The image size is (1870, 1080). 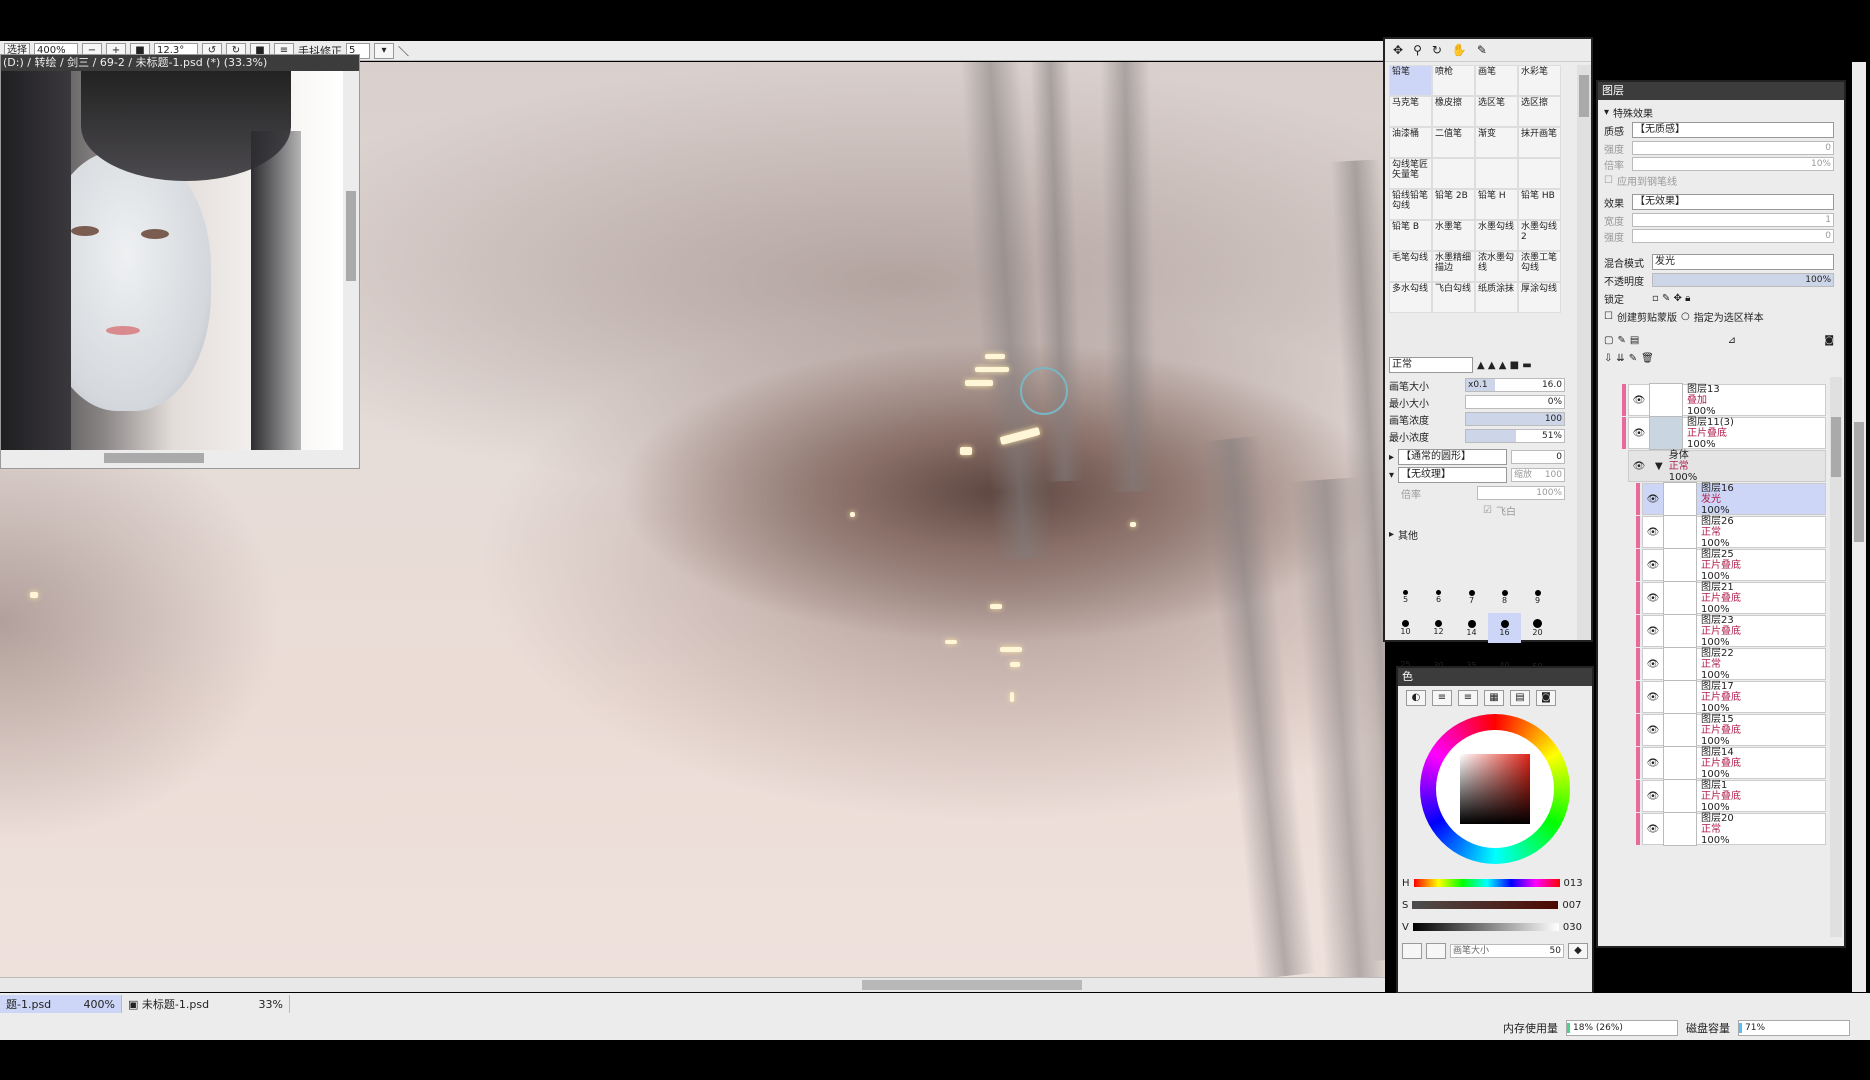 I want to click on saturation-slider, so click(x=1485, y=905).